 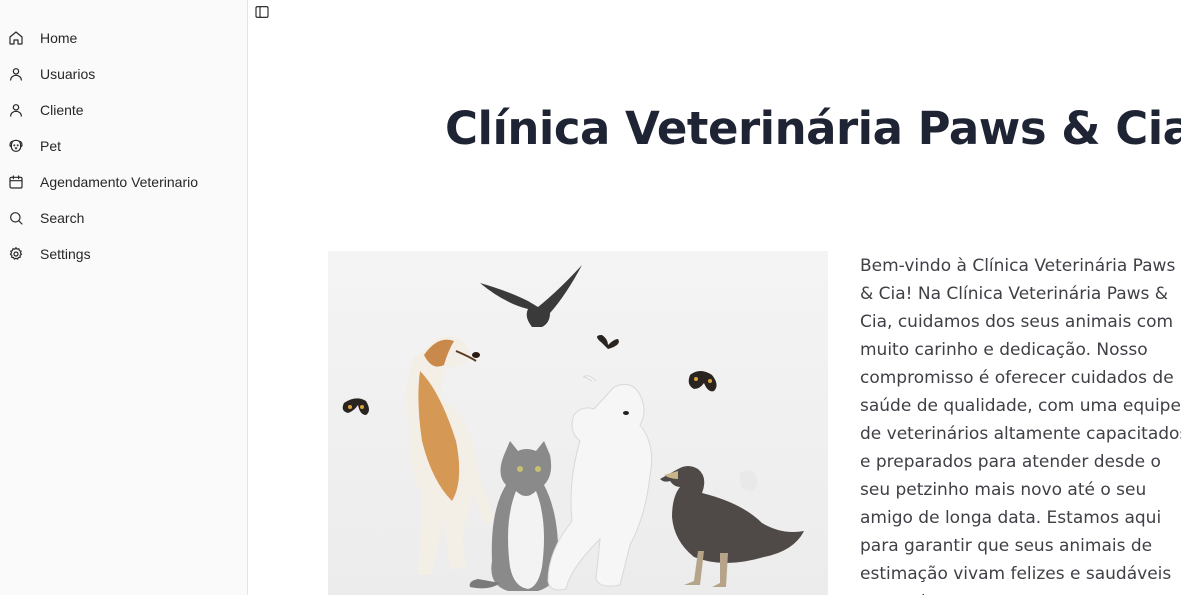 What do you see at coordinates (59, 38) in the screenshot?
I see `sidebar-item-label: Home` at bounding box center [59, 38].